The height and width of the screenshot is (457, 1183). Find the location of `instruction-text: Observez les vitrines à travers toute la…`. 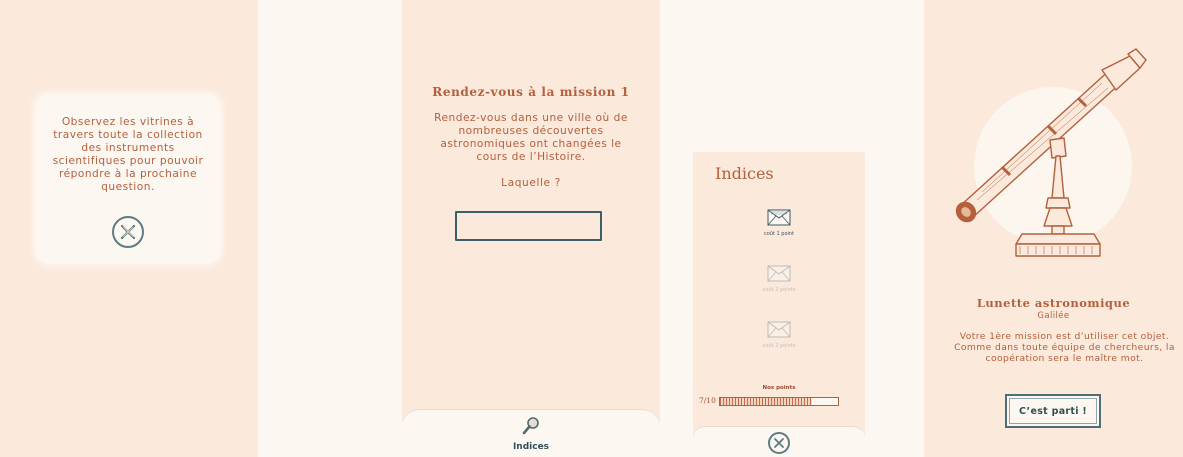

instruction-text: Observez les vitrines à travers toute la… is located at coordinates (128, 154).